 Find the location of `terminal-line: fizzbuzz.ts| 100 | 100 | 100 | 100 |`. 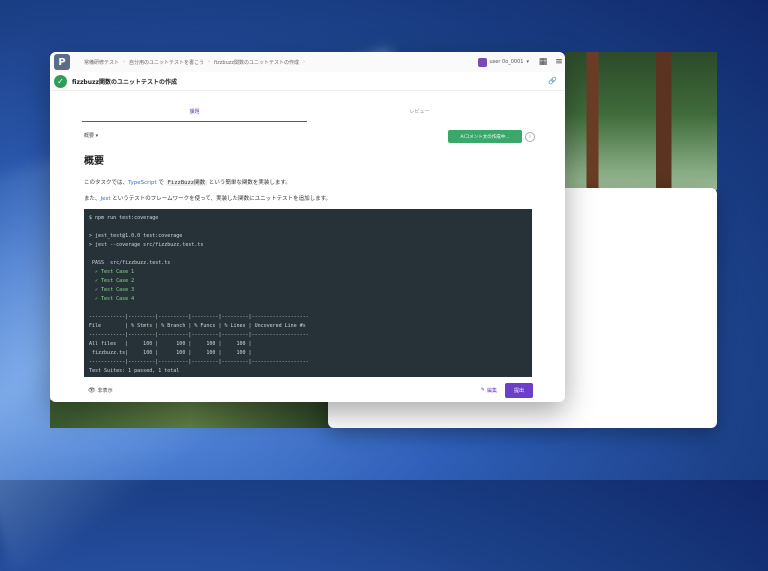

terminal-line: fizzbuzz.ts| 100 | 100 | 100 | 100 | is located at coordinates (170, 353).